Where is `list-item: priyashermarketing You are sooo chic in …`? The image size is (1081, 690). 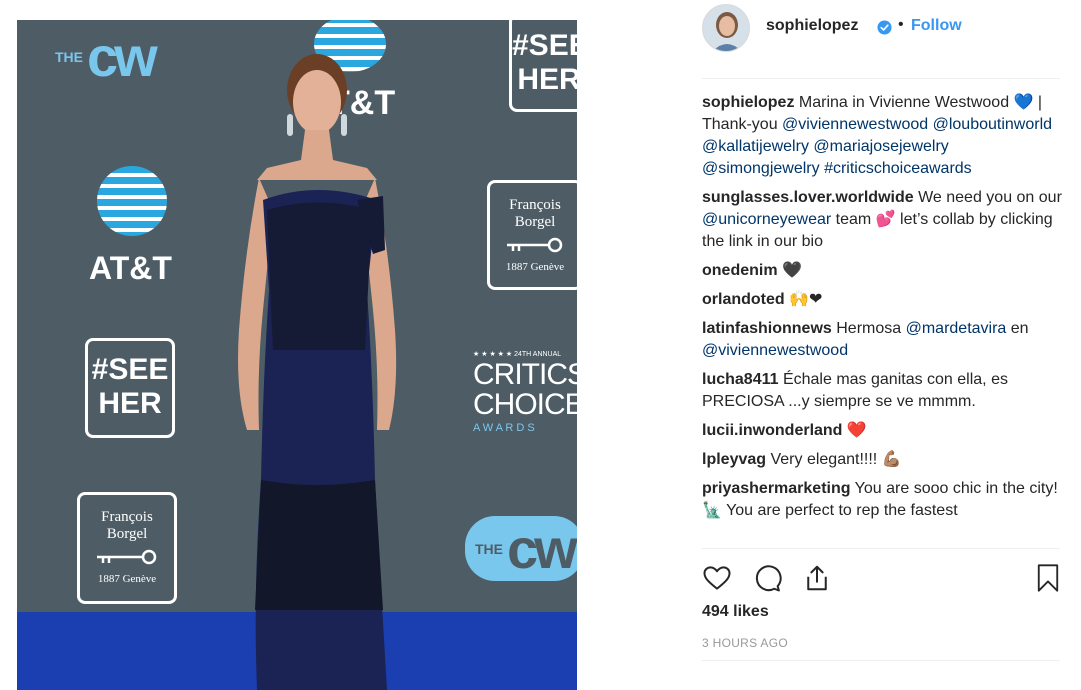 list-item: priyashermarketing You are sooo chic in … is located at coordinates (880, 499).